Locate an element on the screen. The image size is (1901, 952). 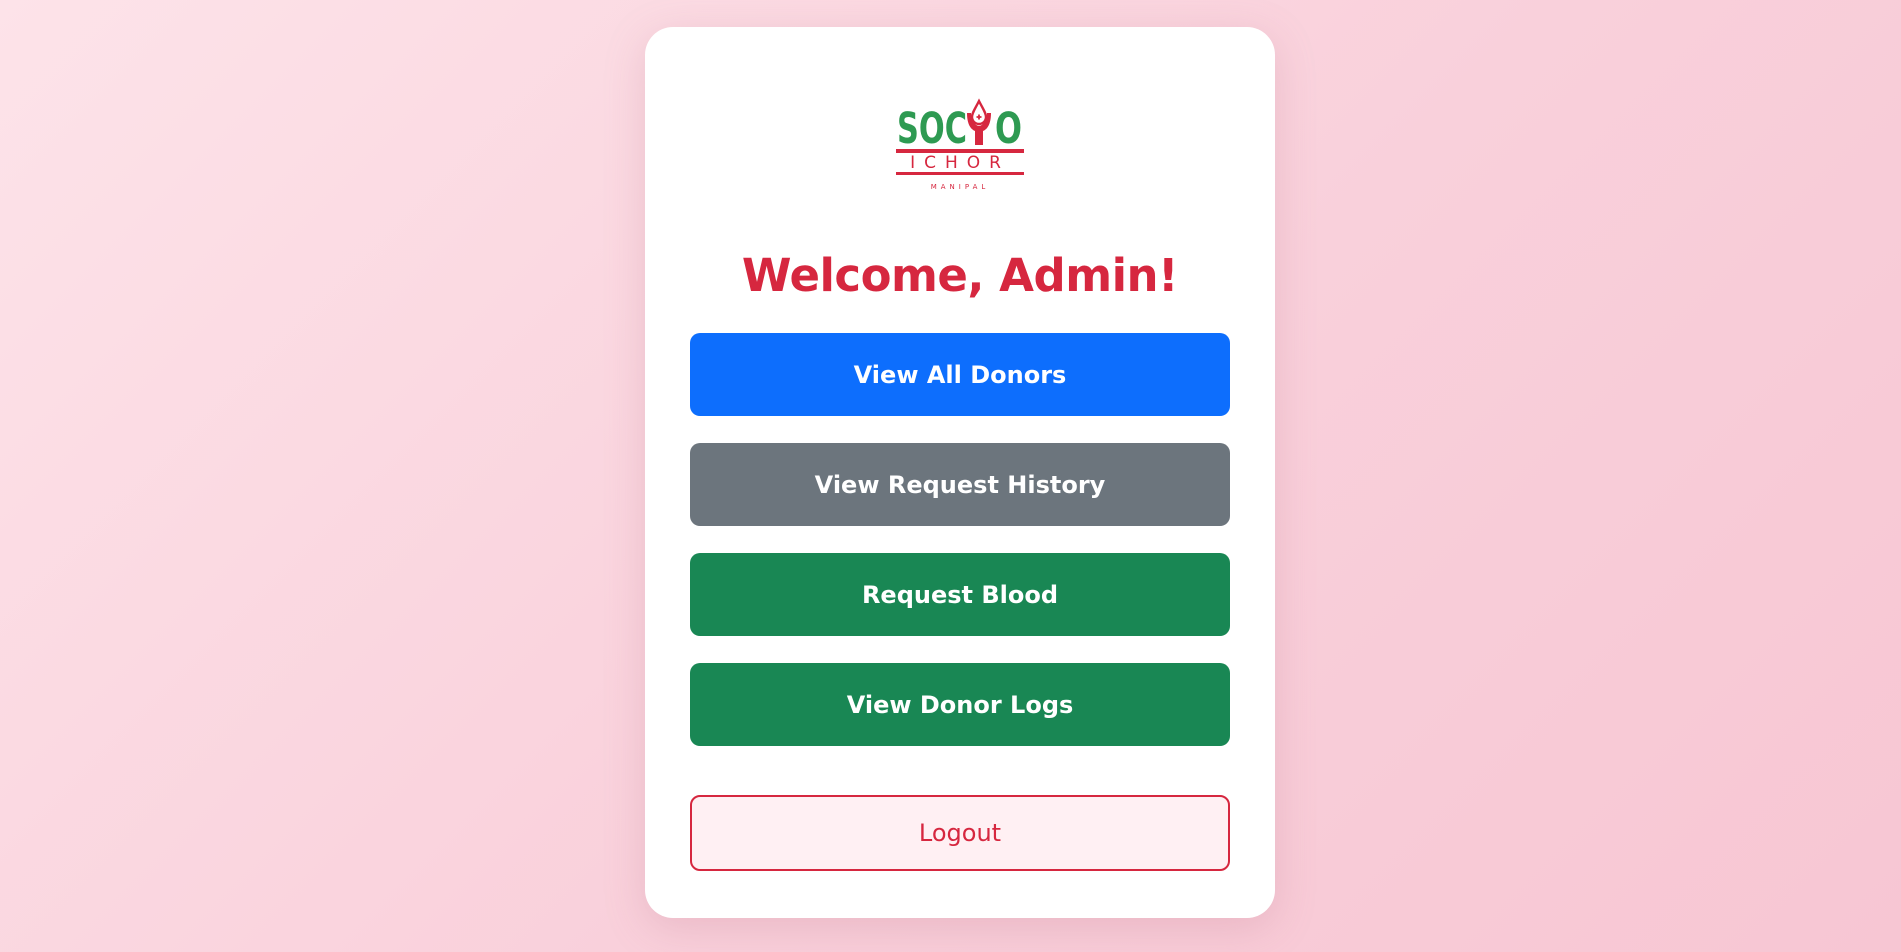
view-all-donors-button: View All Donors is located at coordinates (960, 374).